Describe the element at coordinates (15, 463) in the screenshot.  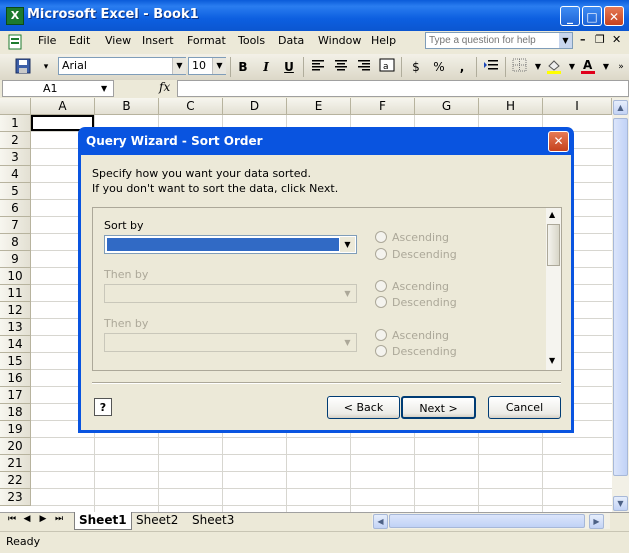
I see `row-header: 21` at that location.